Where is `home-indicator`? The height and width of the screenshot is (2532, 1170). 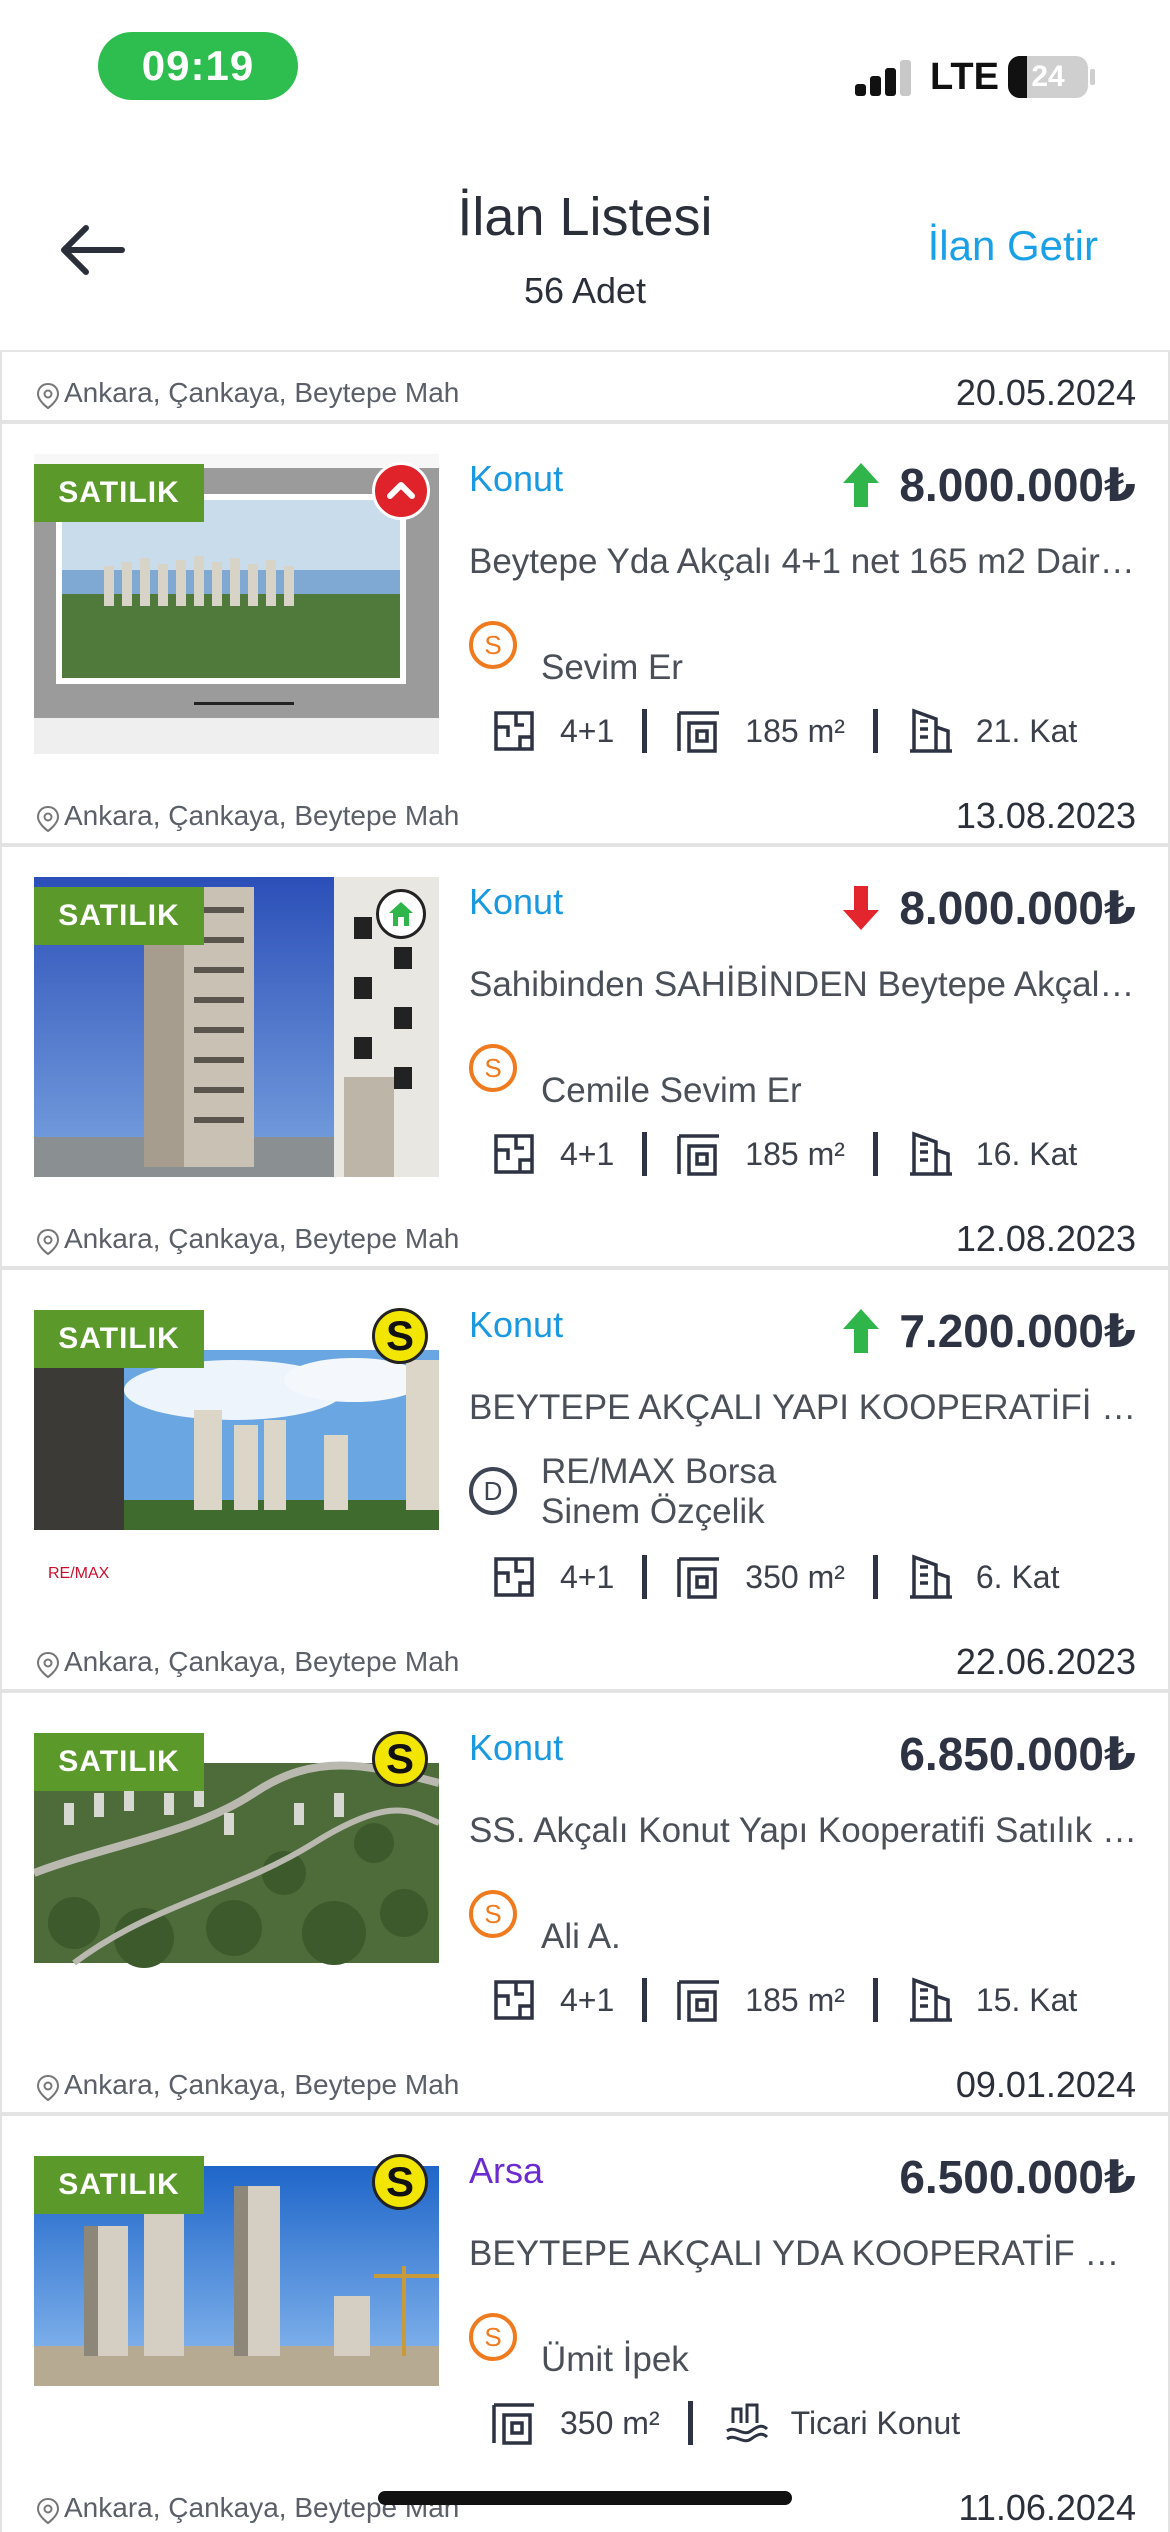 home-indicator is located at coordinates (585, 2498).